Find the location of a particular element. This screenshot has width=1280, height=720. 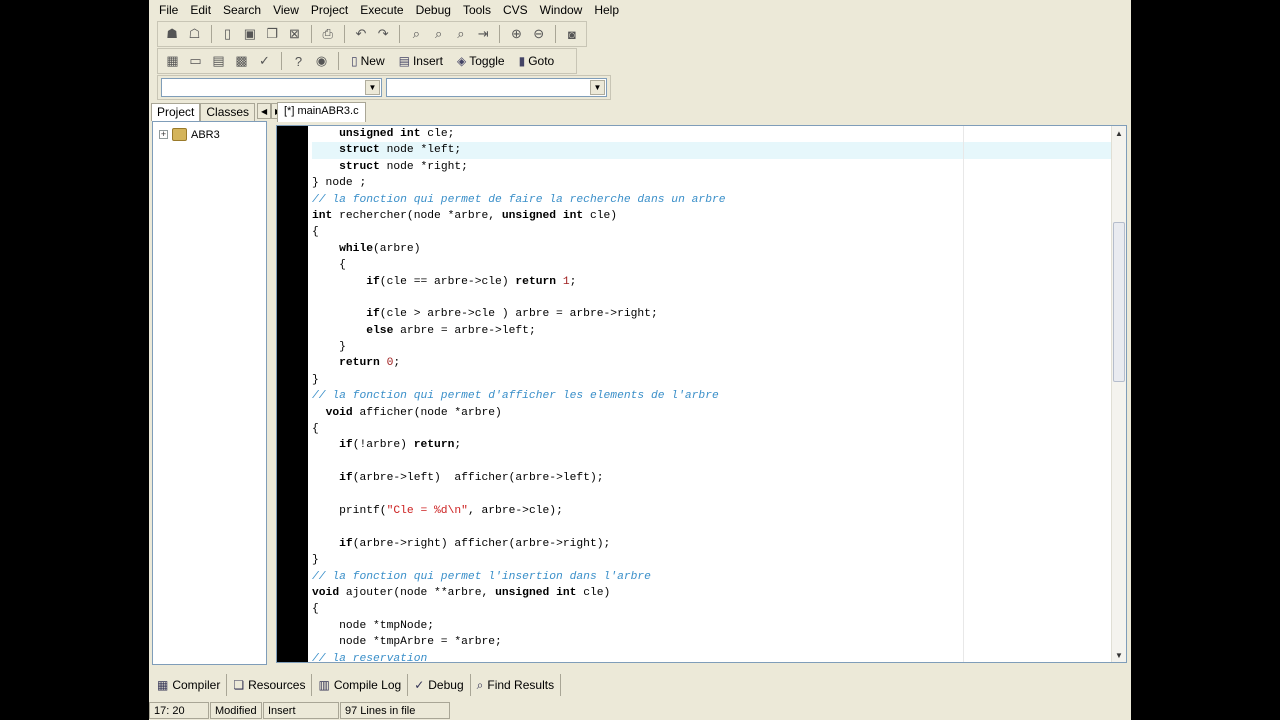

close-project-icon: ☖ is located at coordinates (194, 34).